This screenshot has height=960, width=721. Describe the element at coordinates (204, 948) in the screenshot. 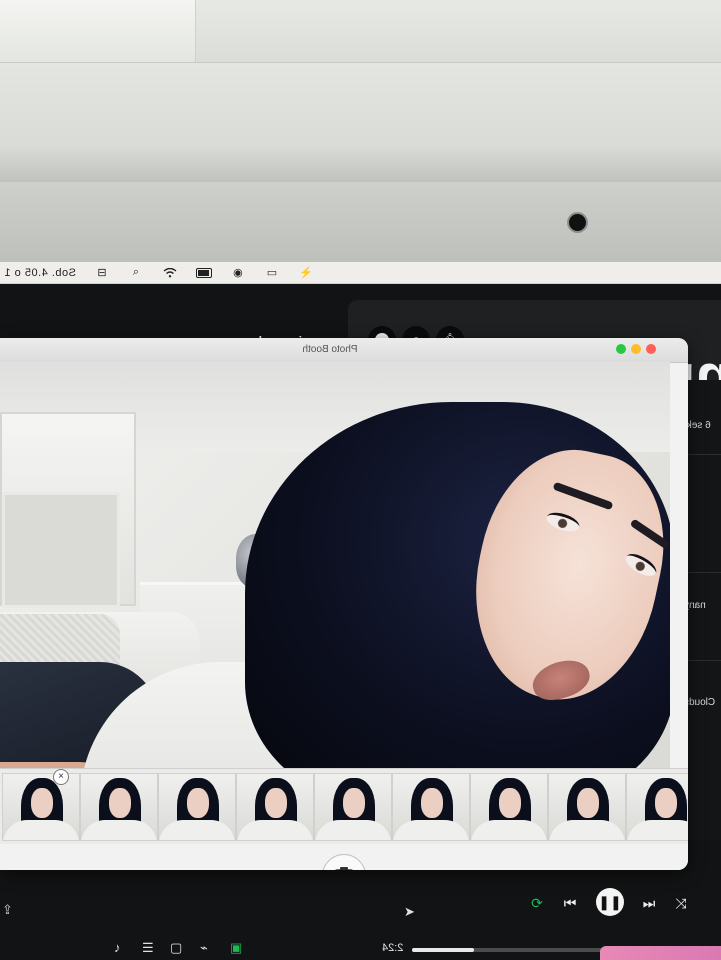

I see `link-icon: ⌁` at that location.